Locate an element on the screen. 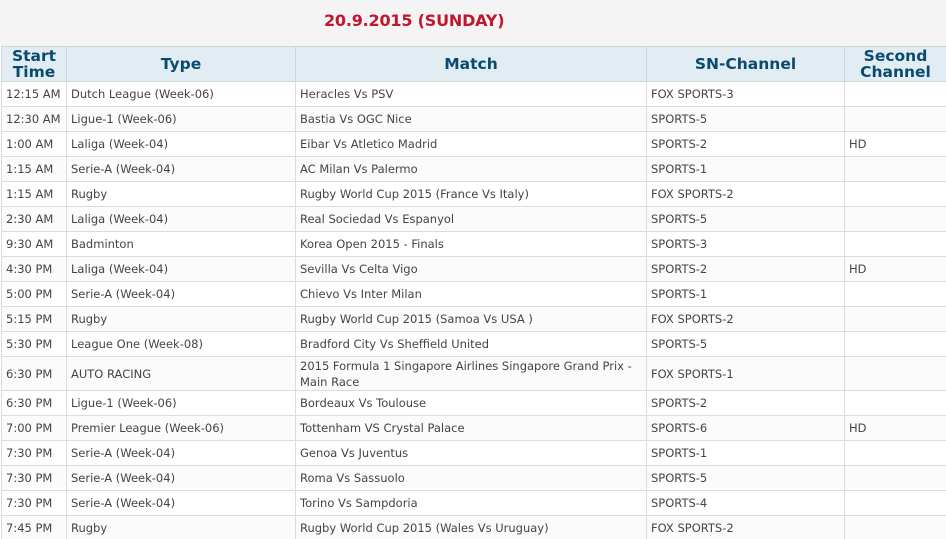 The width and height of the screenshot is (946, 539). cell-start-time: 12:30 AM is located at coordinates (34, 119).